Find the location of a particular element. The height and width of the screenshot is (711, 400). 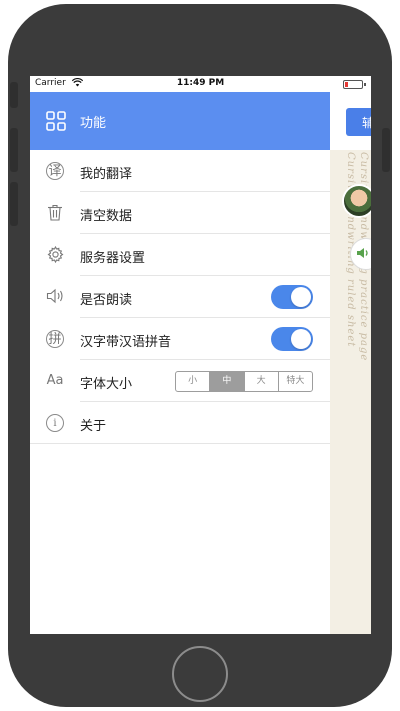

speaker-icon is located at coordinates (55, 297).